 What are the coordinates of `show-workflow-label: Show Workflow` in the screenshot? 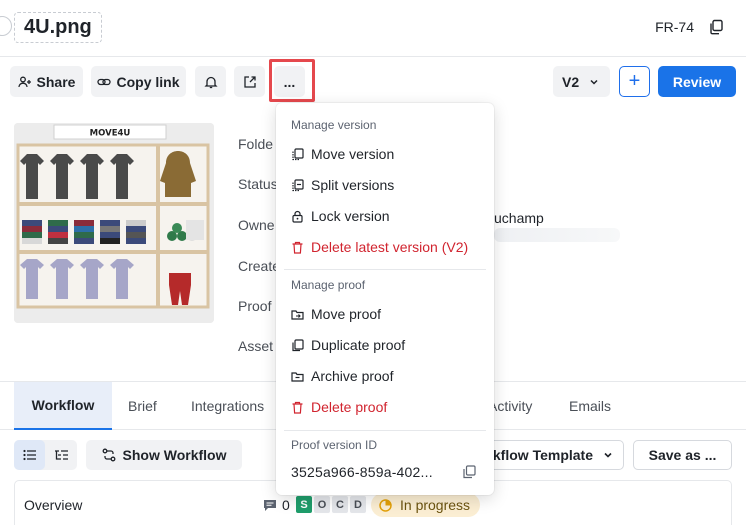 It's located at (174, 455).